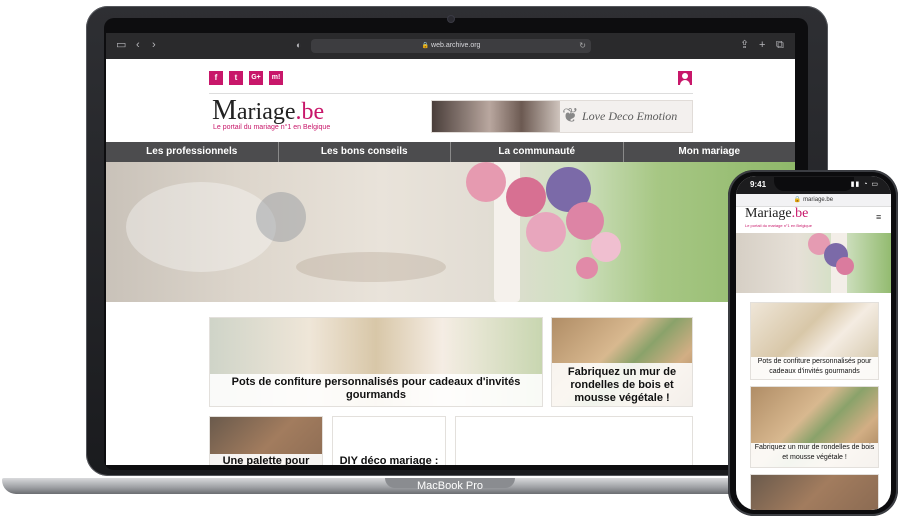 This screenshot has width=900, height=518. What do you see at coordinates (451, 93) in the screenshot?
I see `header-divider` at bounding box center [451, 93].